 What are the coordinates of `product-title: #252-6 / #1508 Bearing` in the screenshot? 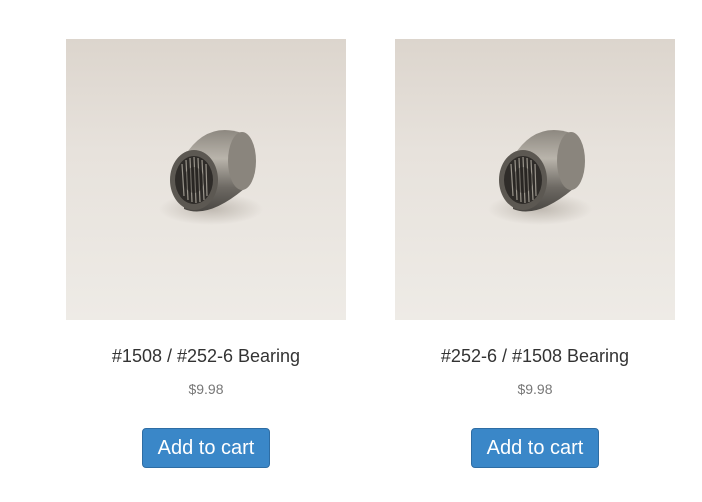 It's located at (535, 356).